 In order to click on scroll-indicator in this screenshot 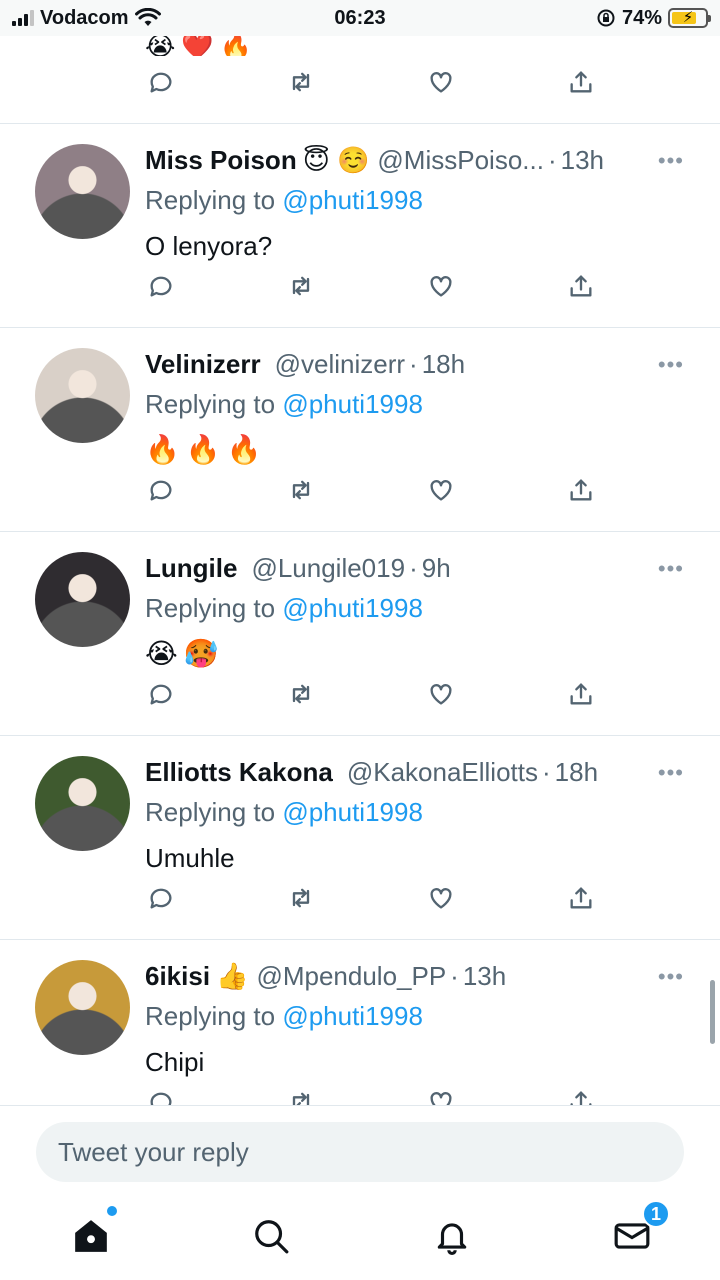, I will do `click(712, 1012)`.